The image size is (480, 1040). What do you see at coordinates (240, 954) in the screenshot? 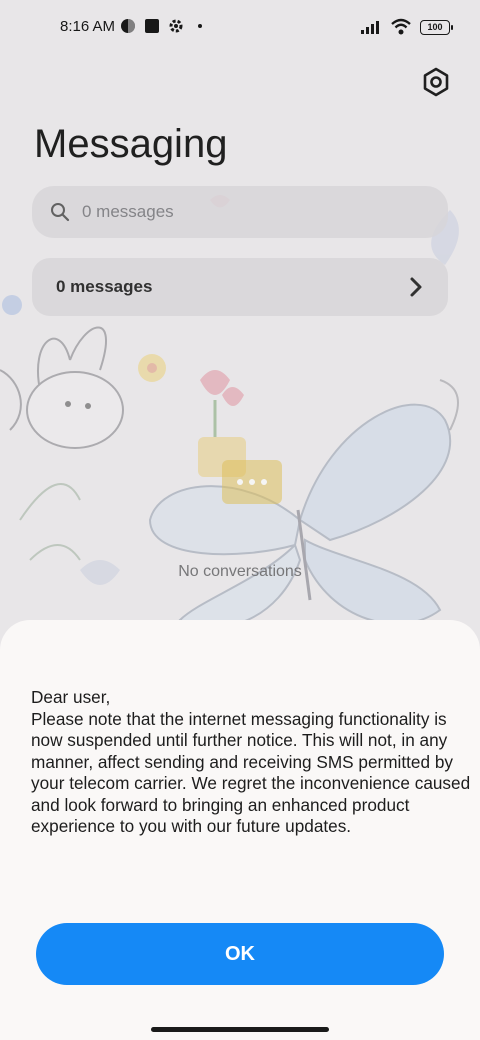
I see `ok-button: OK` at bounding box center [240, 954].